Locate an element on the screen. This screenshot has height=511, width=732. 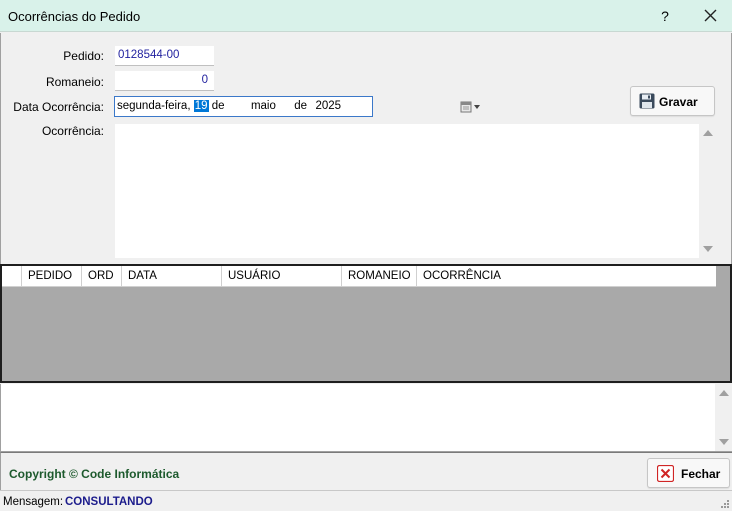
data-ocorrencia-picker: segunda-feira, 19 de maio de 2025 is located at coordinates (297, 106).